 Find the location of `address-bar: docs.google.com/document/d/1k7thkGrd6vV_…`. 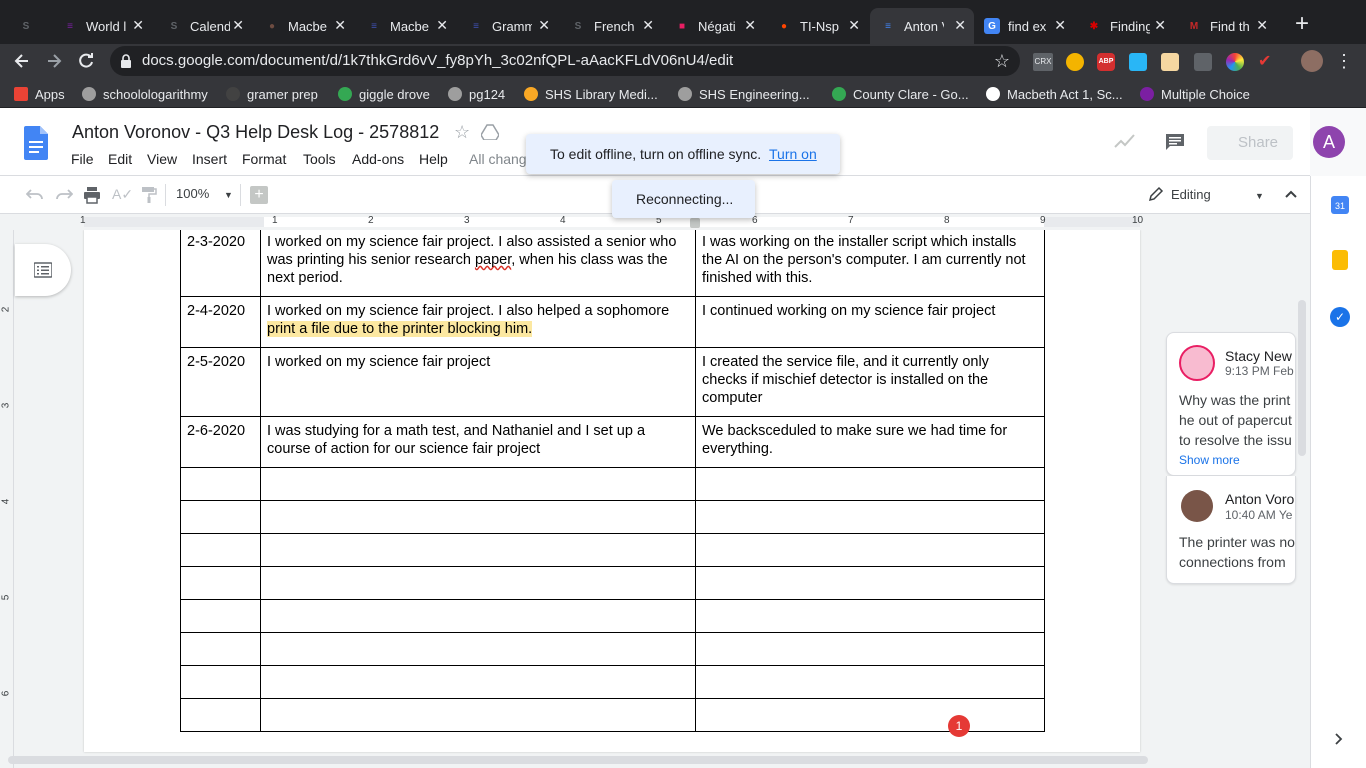

address-bar: docs.google.com/document/d/1k7thkGrd6vV_… is located at coordinates (565, 61).